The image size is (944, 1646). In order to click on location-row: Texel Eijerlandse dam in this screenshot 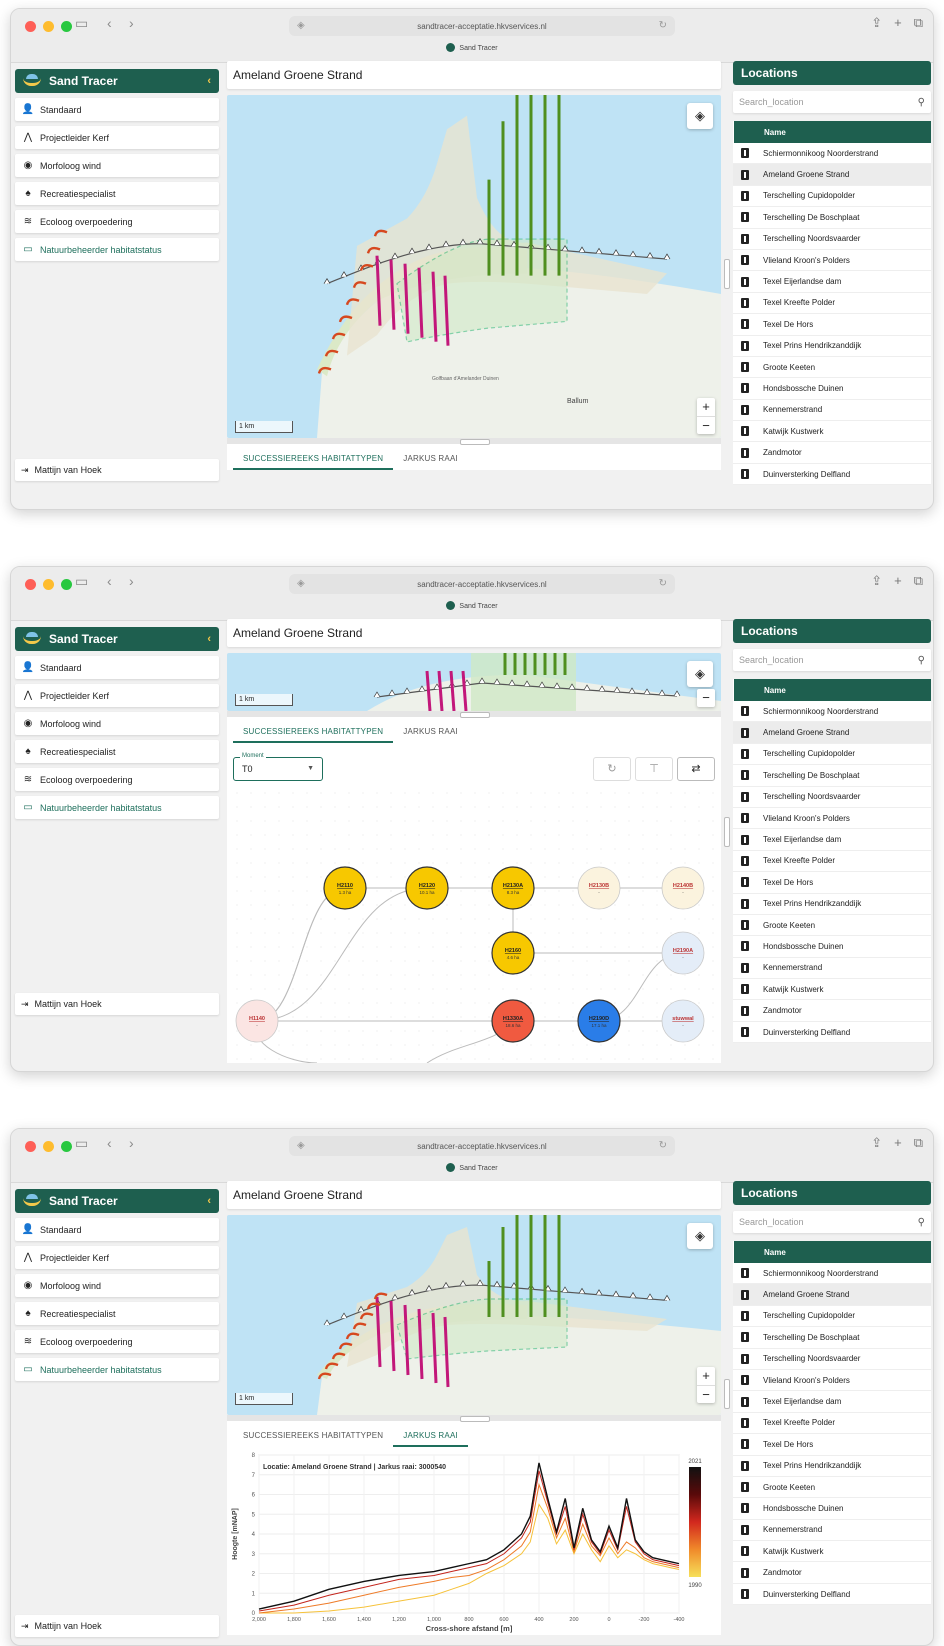, I will do `click(832, 840)`.